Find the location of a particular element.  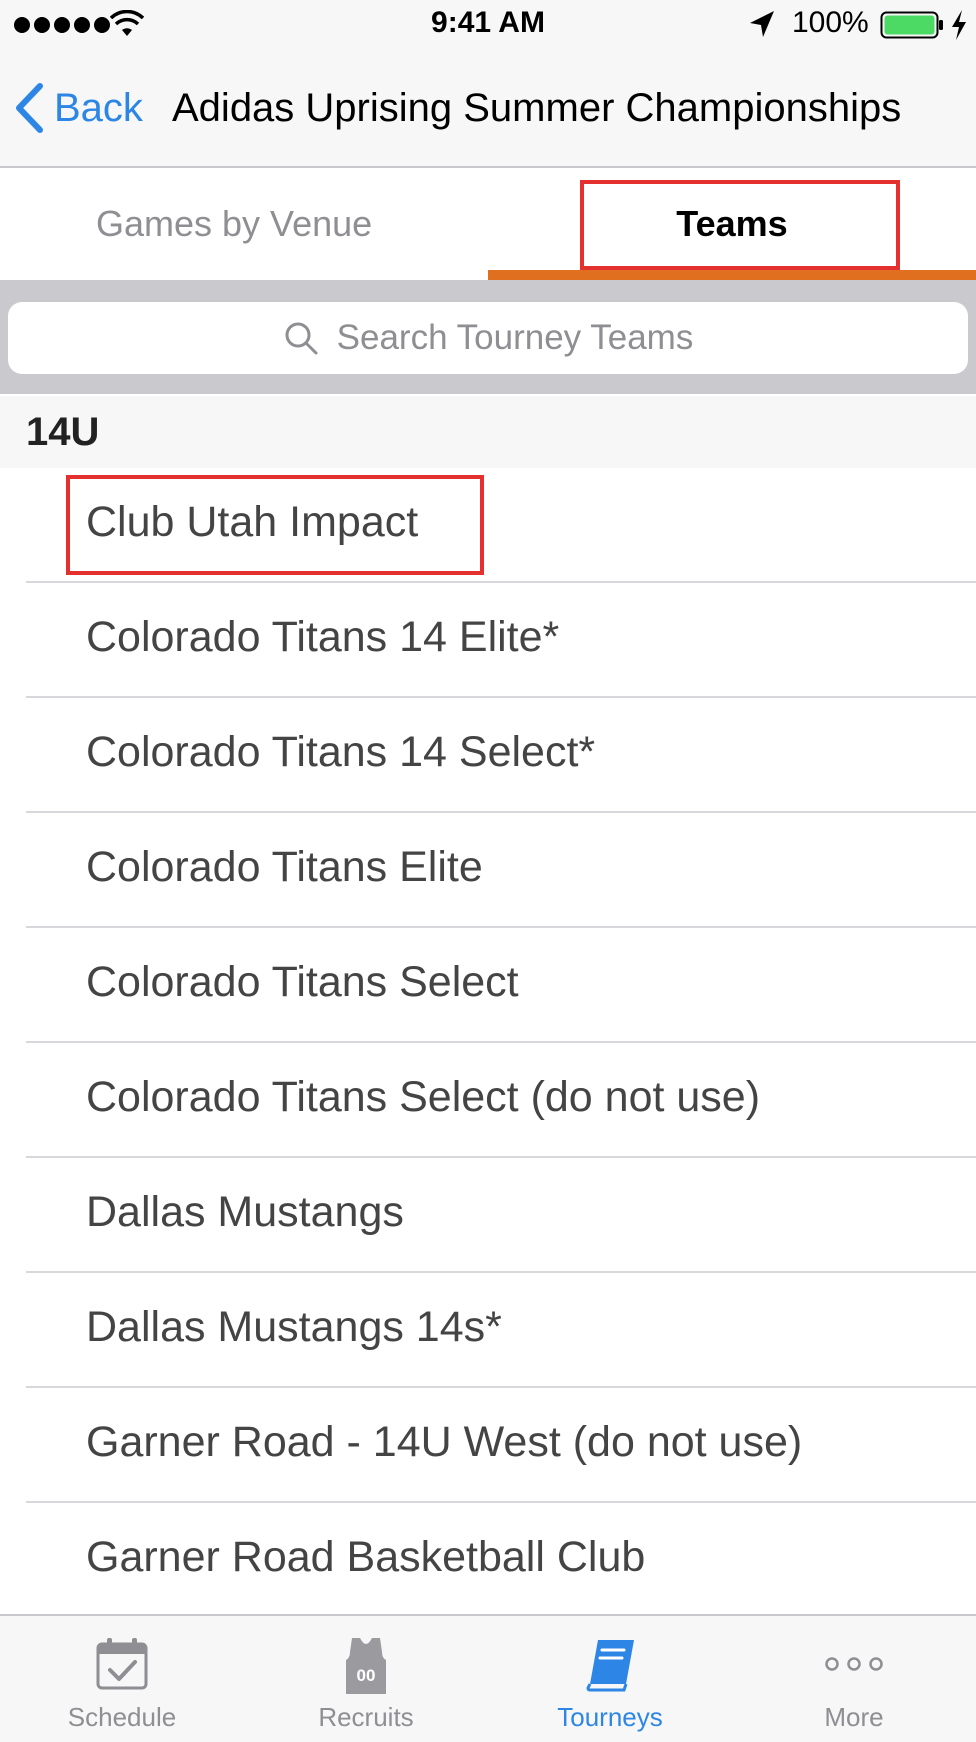

list-item: Dallas Mustangs is located at coordinates (488, 1215).